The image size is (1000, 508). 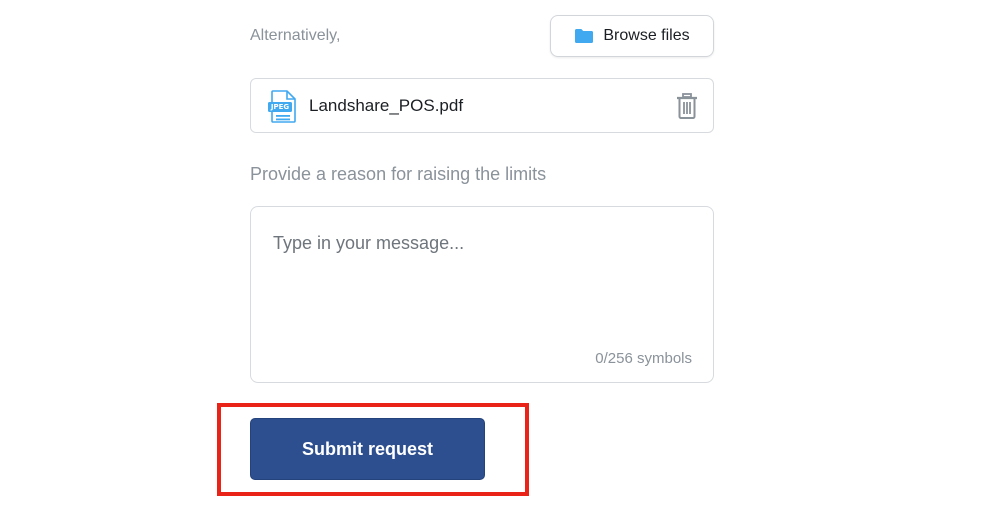 What do you see at coordinates (482, 36) in the screenshot?
I see `upload-row: Alternatively, Browse files` at bounding box center [482, 36].